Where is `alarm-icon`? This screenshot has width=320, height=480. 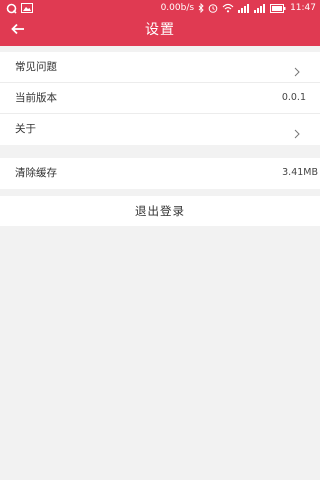 alarm-icon is located at coordinates (213, 8).